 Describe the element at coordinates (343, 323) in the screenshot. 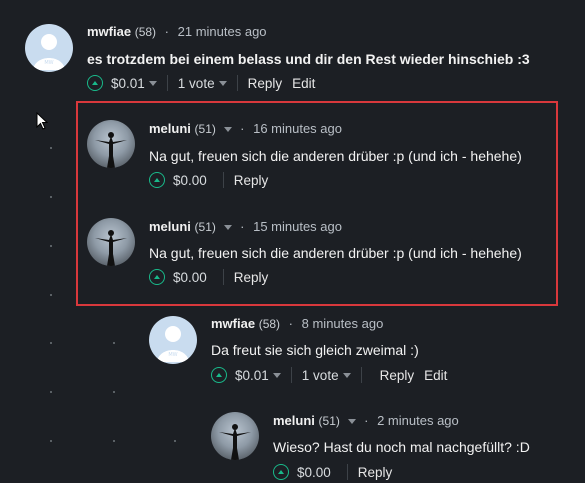

I see `timestamp: 8 minutes ago` at that location.